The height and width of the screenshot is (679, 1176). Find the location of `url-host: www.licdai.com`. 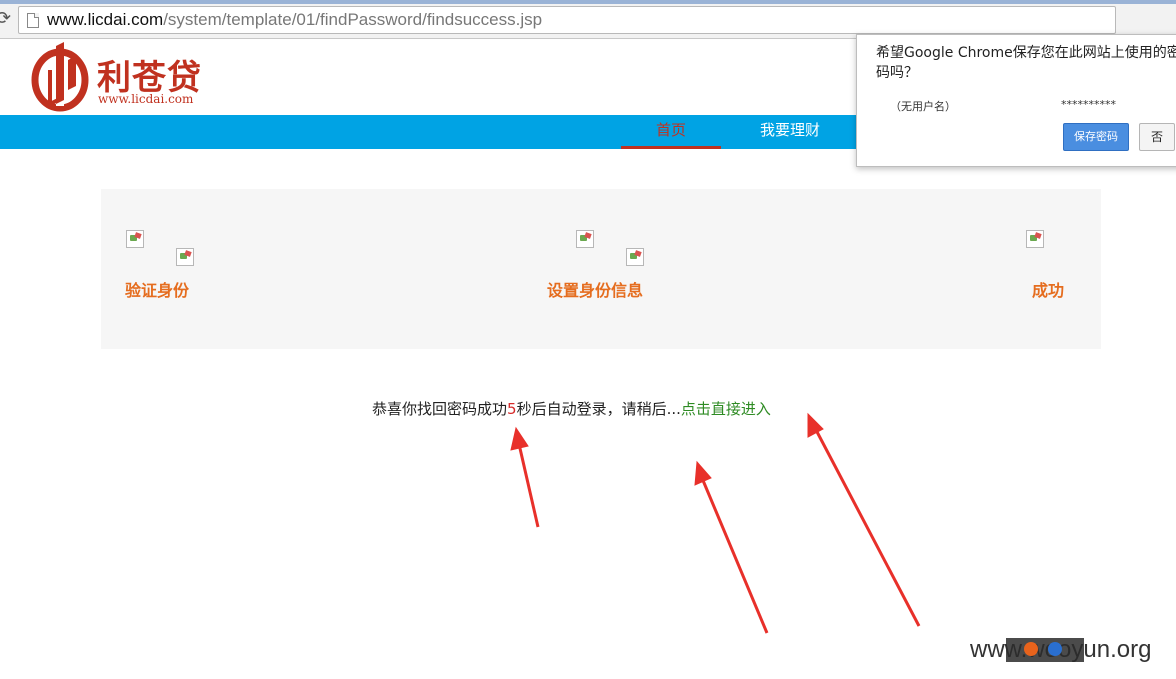

url-host: www.licdai.com is located at coordinates (105, 19).